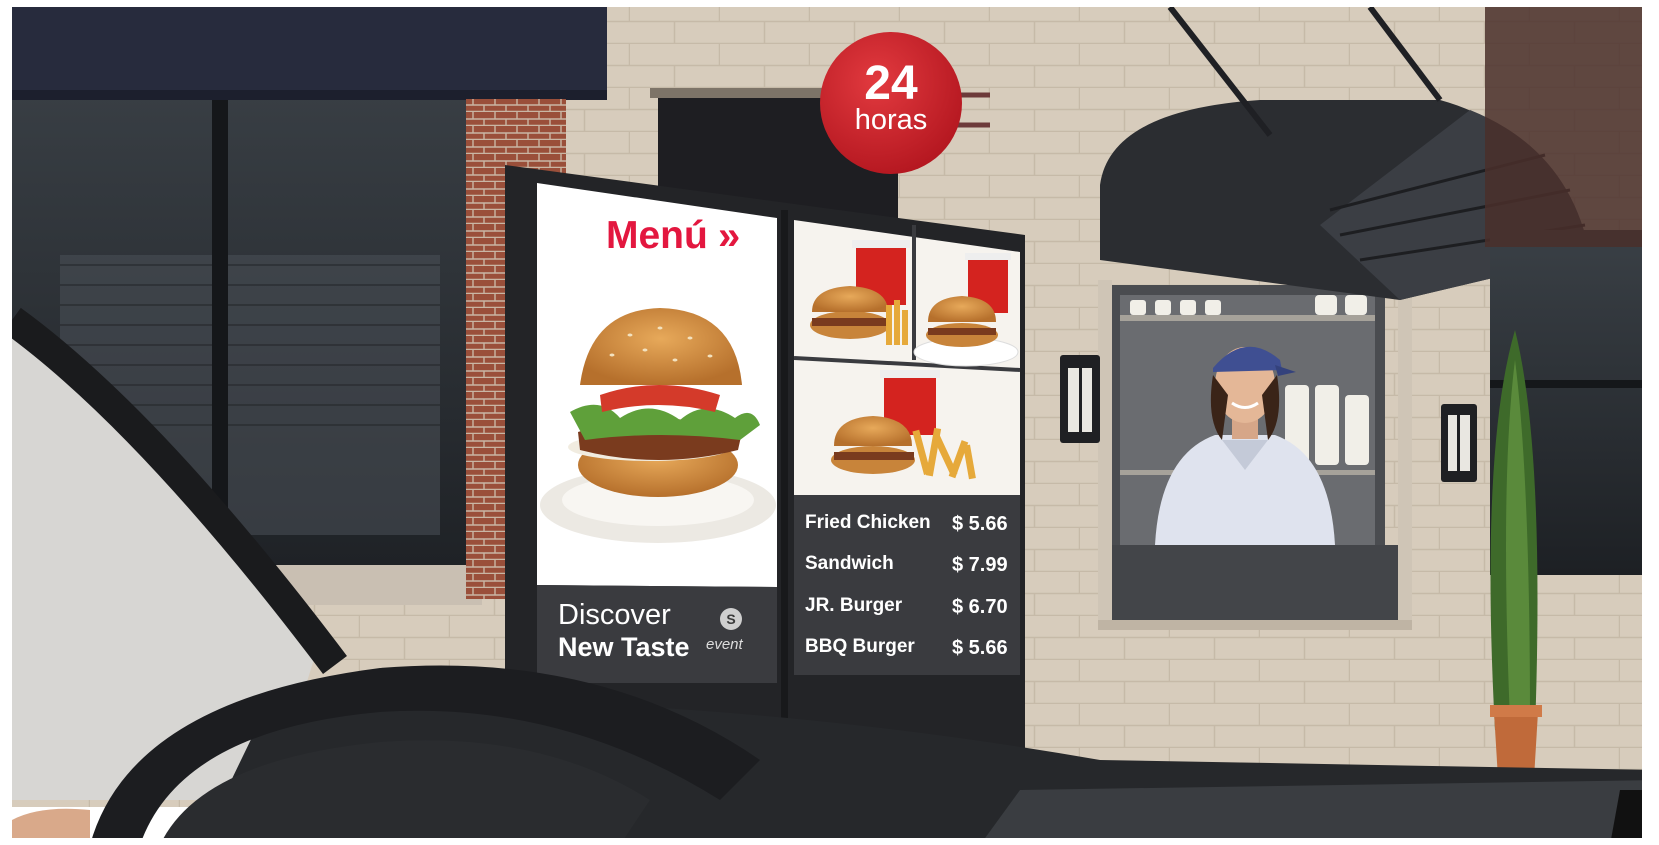  Describe the element at coordinates (309, 53) in the screenshot. I see `awning-left` at that location.